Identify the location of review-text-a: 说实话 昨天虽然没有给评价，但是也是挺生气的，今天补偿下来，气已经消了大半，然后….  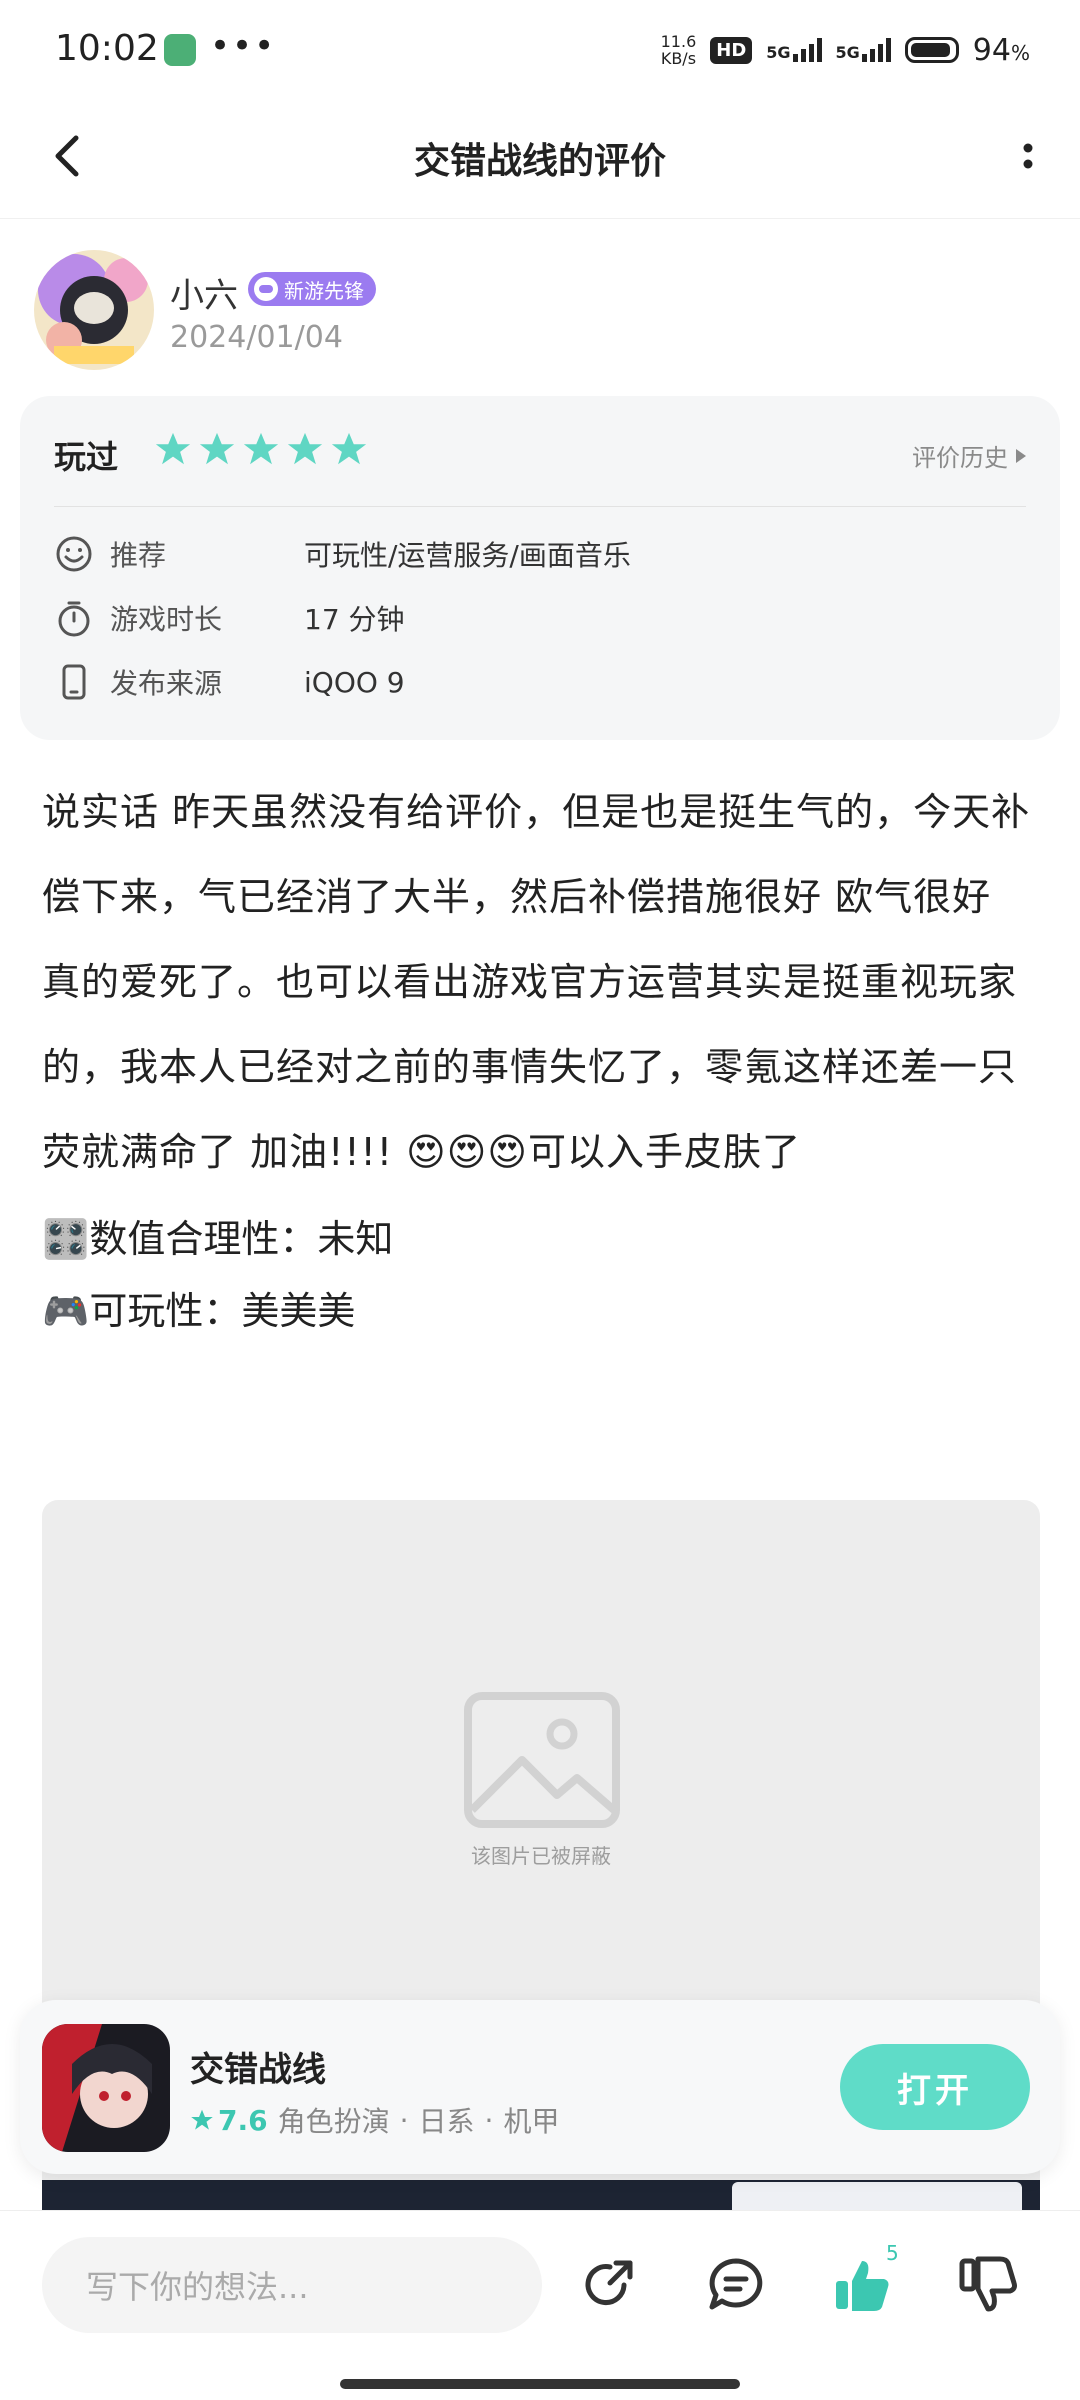
(536, 982).